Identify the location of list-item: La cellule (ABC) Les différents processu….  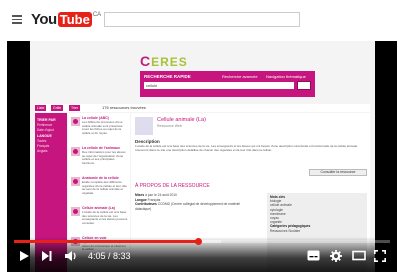
(99, 129).